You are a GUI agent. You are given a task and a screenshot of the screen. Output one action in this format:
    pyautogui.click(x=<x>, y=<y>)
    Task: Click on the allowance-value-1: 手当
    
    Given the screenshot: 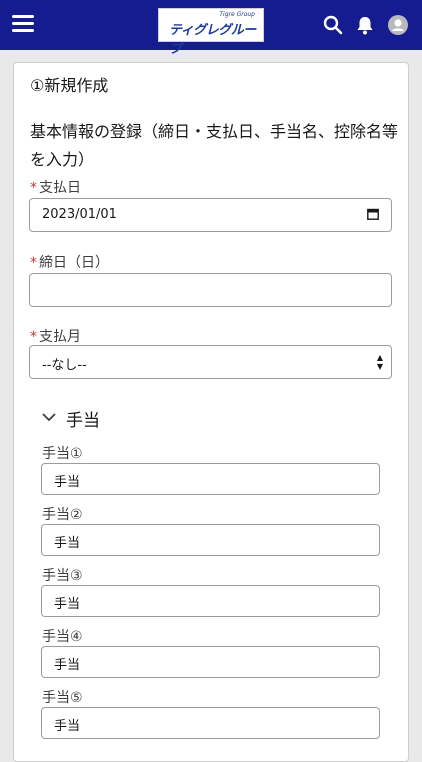 What is the action you would take?
    pyautogui.click(x=67, y=482)
    